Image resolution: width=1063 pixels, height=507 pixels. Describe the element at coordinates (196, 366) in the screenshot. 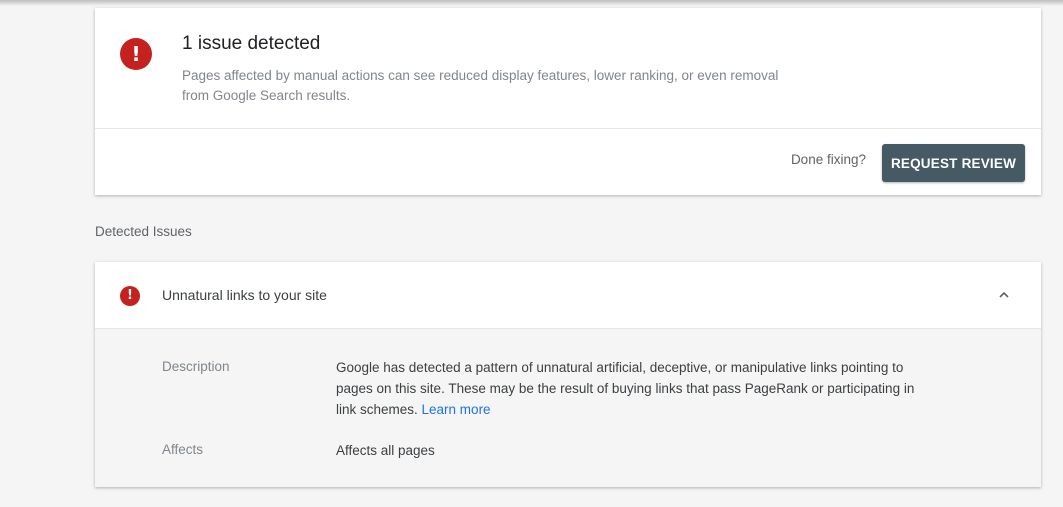

I see `description-label: Description` at that location.